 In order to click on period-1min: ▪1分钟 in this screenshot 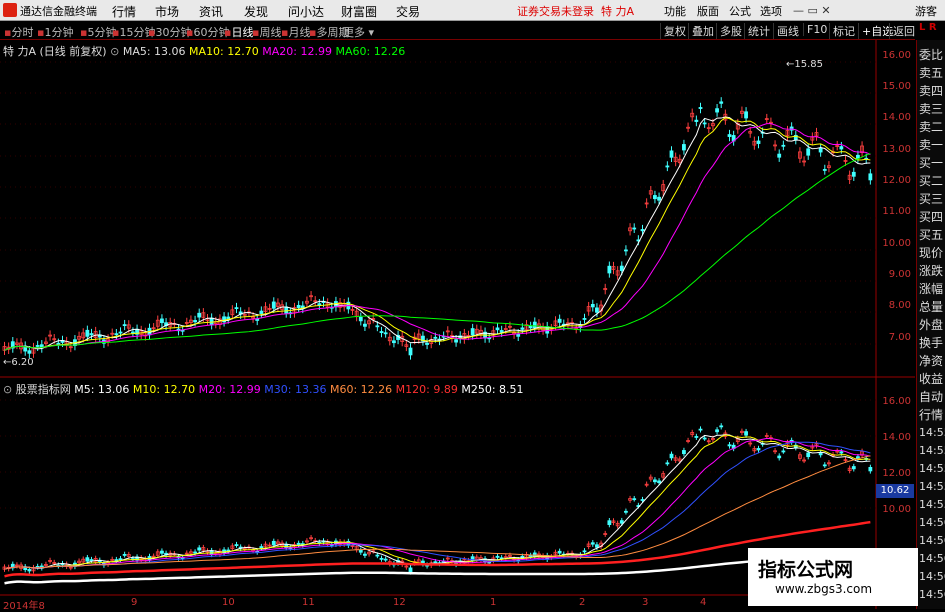, I will do `click(55, 32)`.